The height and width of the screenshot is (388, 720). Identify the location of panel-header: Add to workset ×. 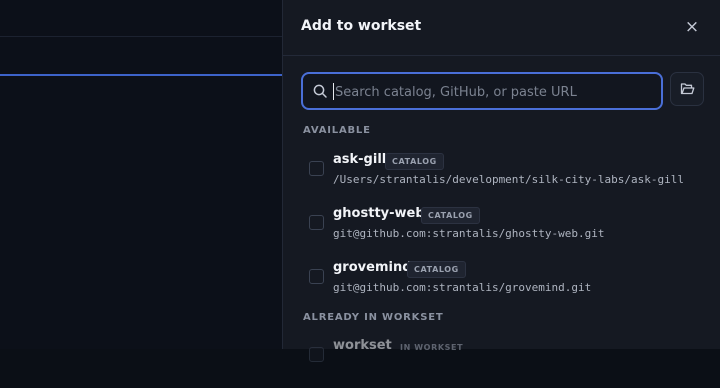
(501, 28).